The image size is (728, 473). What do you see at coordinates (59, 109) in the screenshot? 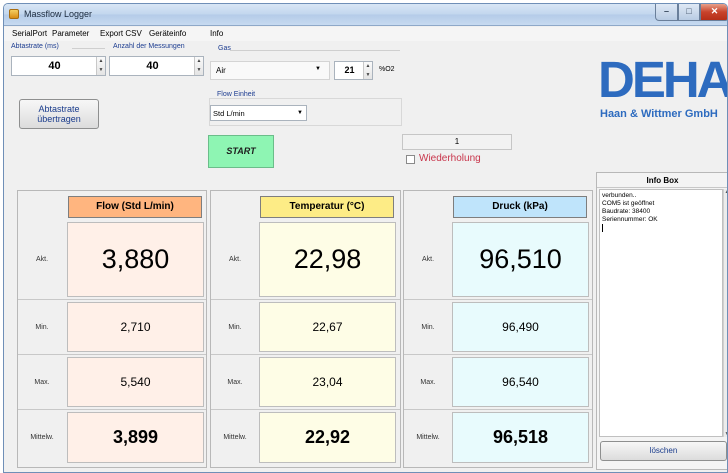
I see `button-label-line1: Abtastrate` at bounding box center [59, 109].